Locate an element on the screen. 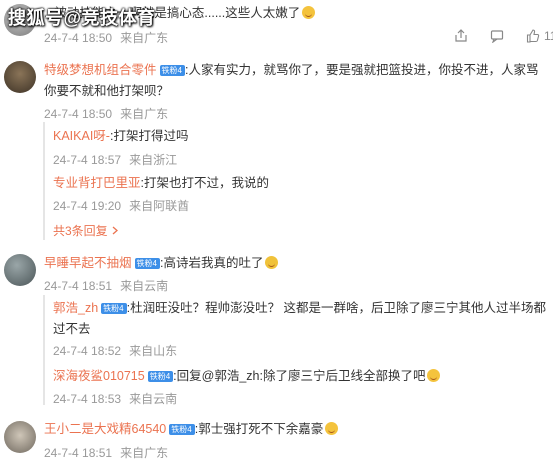 Image resolution: width=553 pixels, height=464 pixels. reply-location: 来自阿联酋 is located at coordinates (159, 206).